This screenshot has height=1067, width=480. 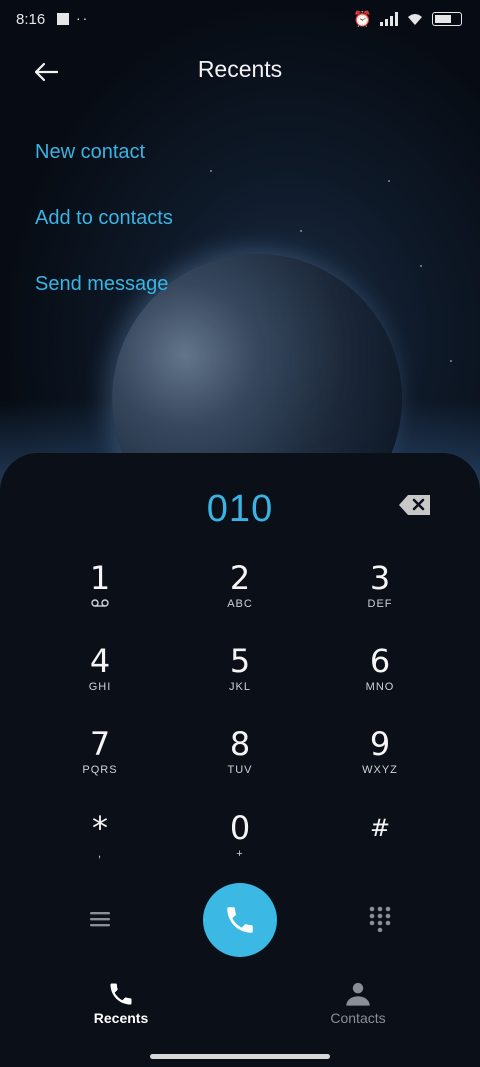 I want to click on person-icon, so click(x=358, y=994).